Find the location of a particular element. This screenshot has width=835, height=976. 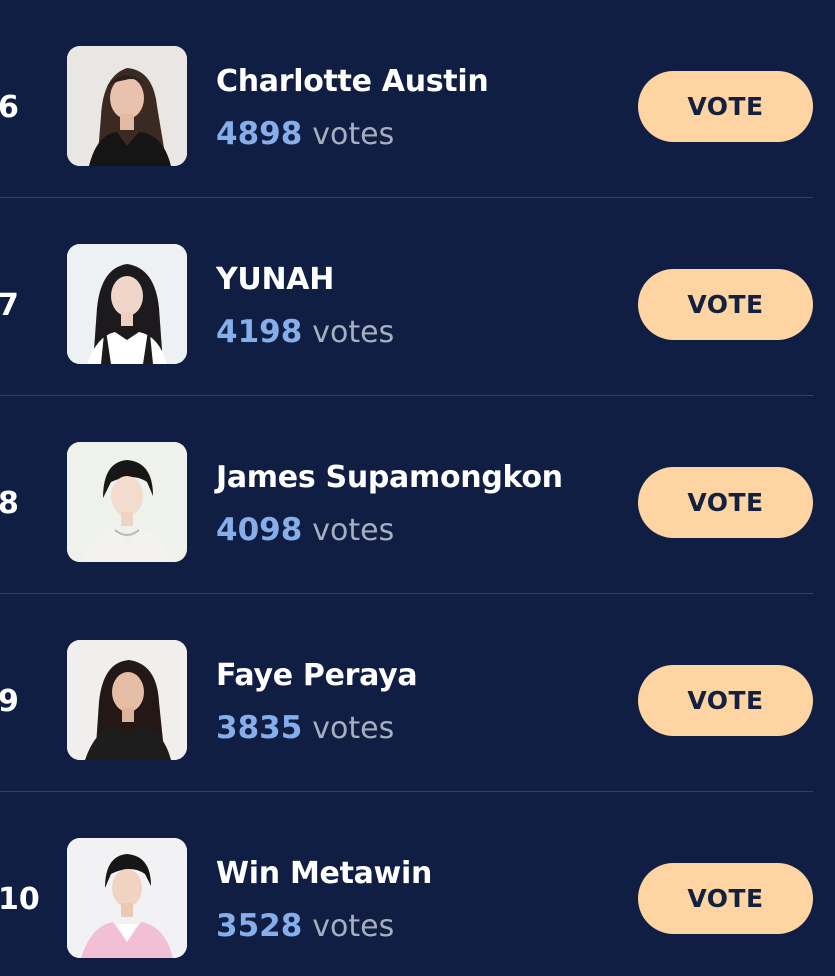

rank-number: 7 is located at coordinates (9, 305).